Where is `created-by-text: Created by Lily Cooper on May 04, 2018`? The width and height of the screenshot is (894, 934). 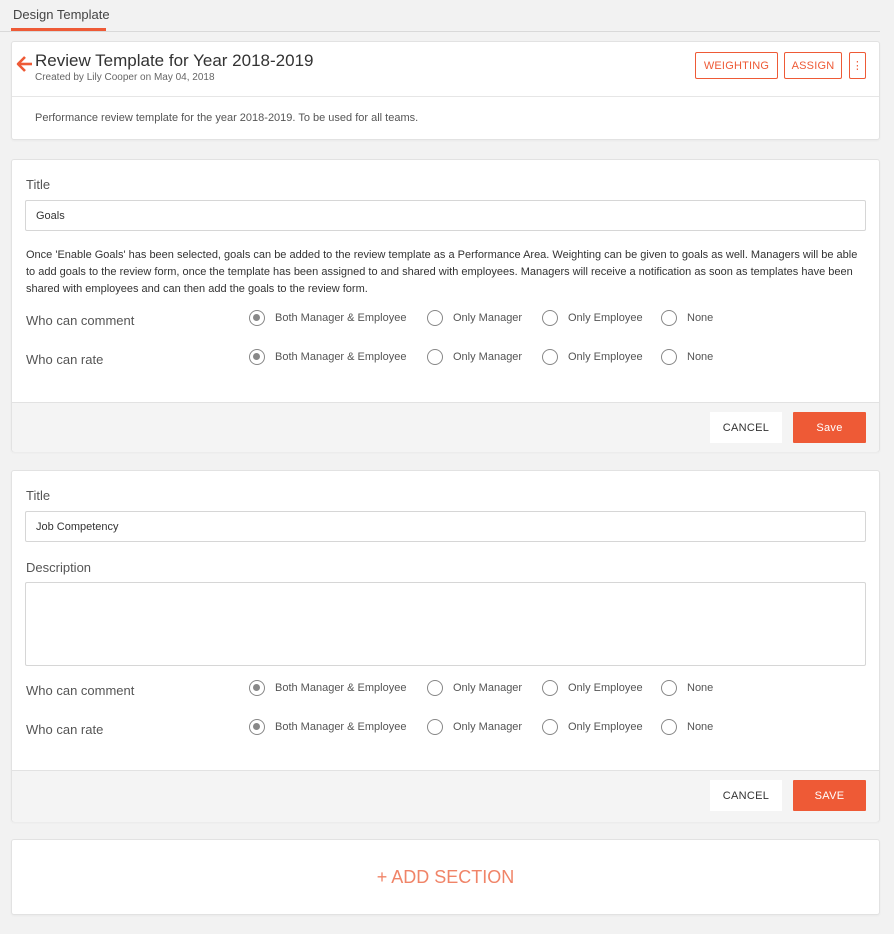
created-by-text: Created by Lily Cooper on May 04, 2018 is located at coordinates (125, 77).